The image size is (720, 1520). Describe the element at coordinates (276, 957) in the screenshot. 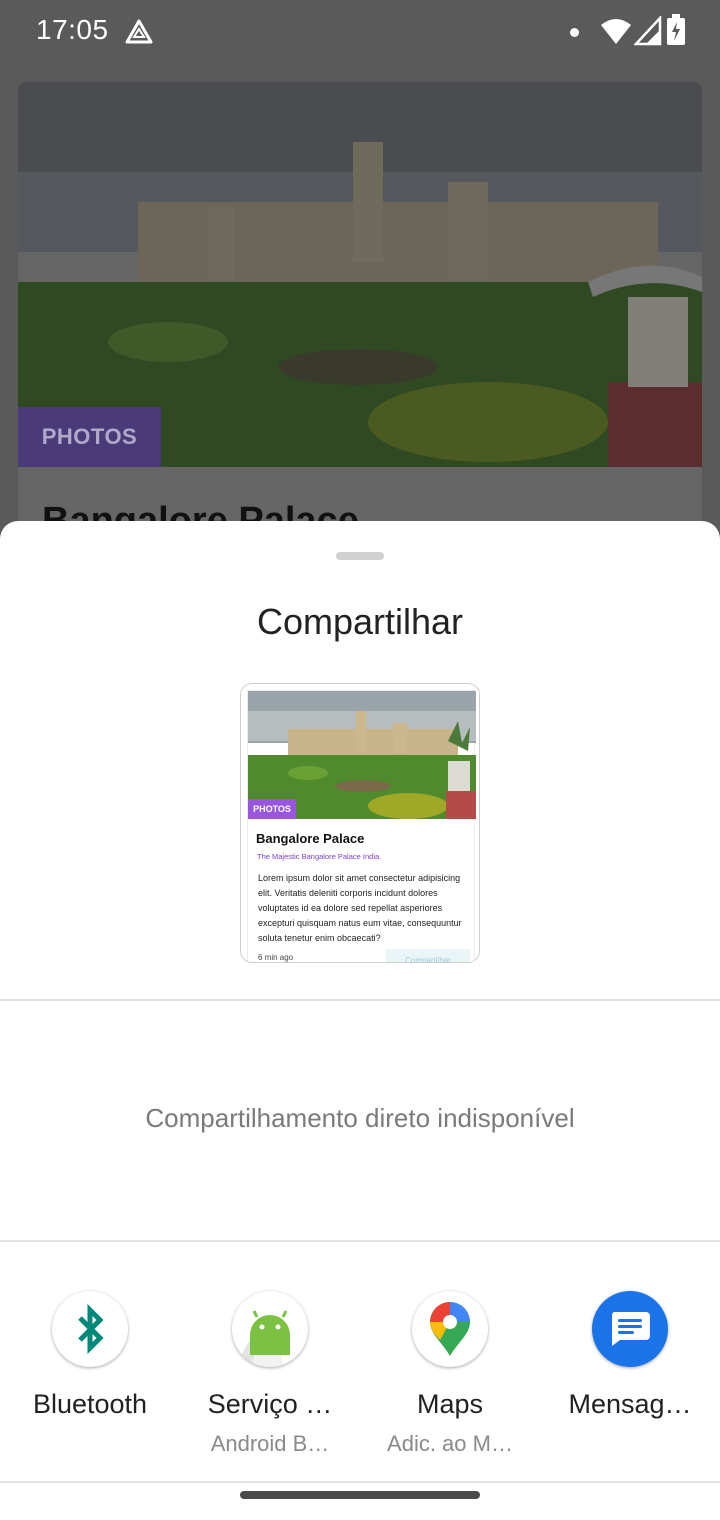

I see `preview-timestamp: 6 min ago` at that location.